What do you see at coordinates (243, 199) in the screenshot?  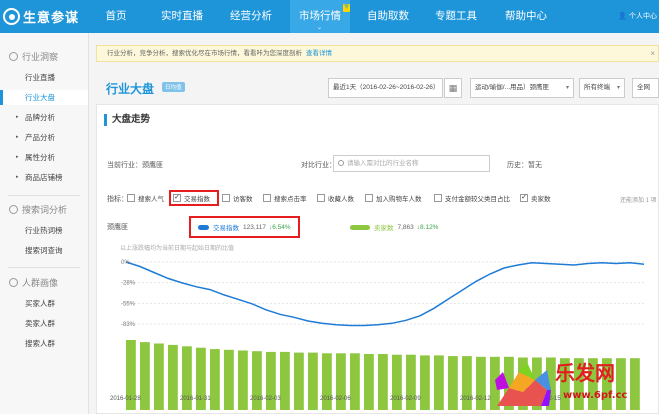 I see `checkbox-label: 访客数` at bounding box center [243, 199].